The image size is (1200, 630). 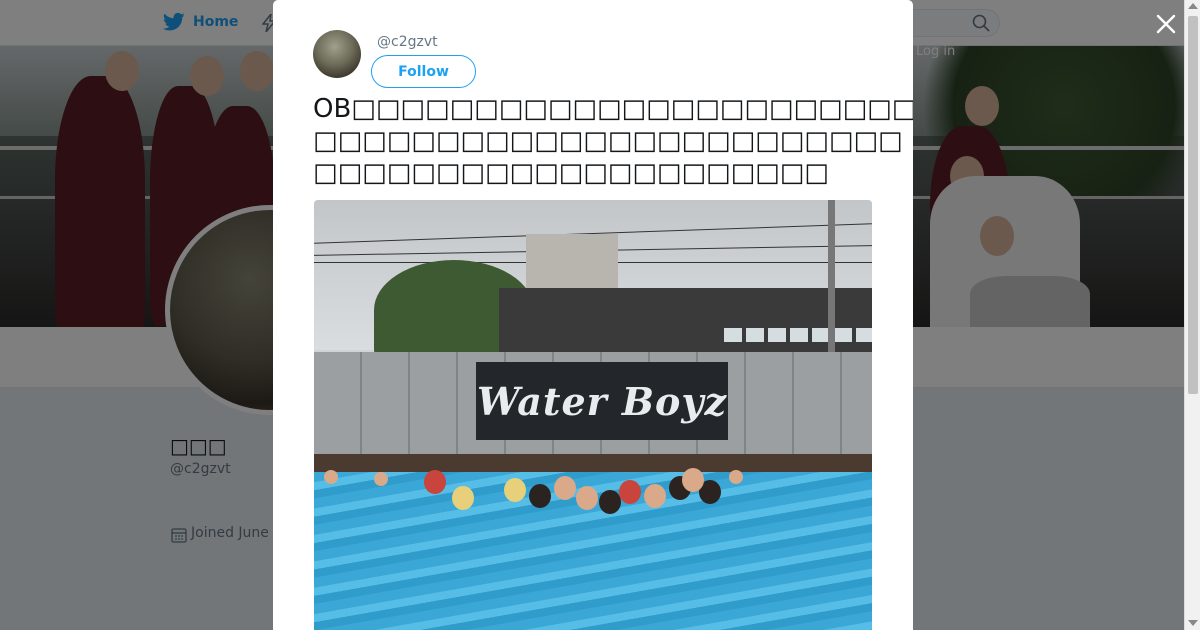 I want to click on photo-banner: Water Boyz, so click(x=602, y=401).